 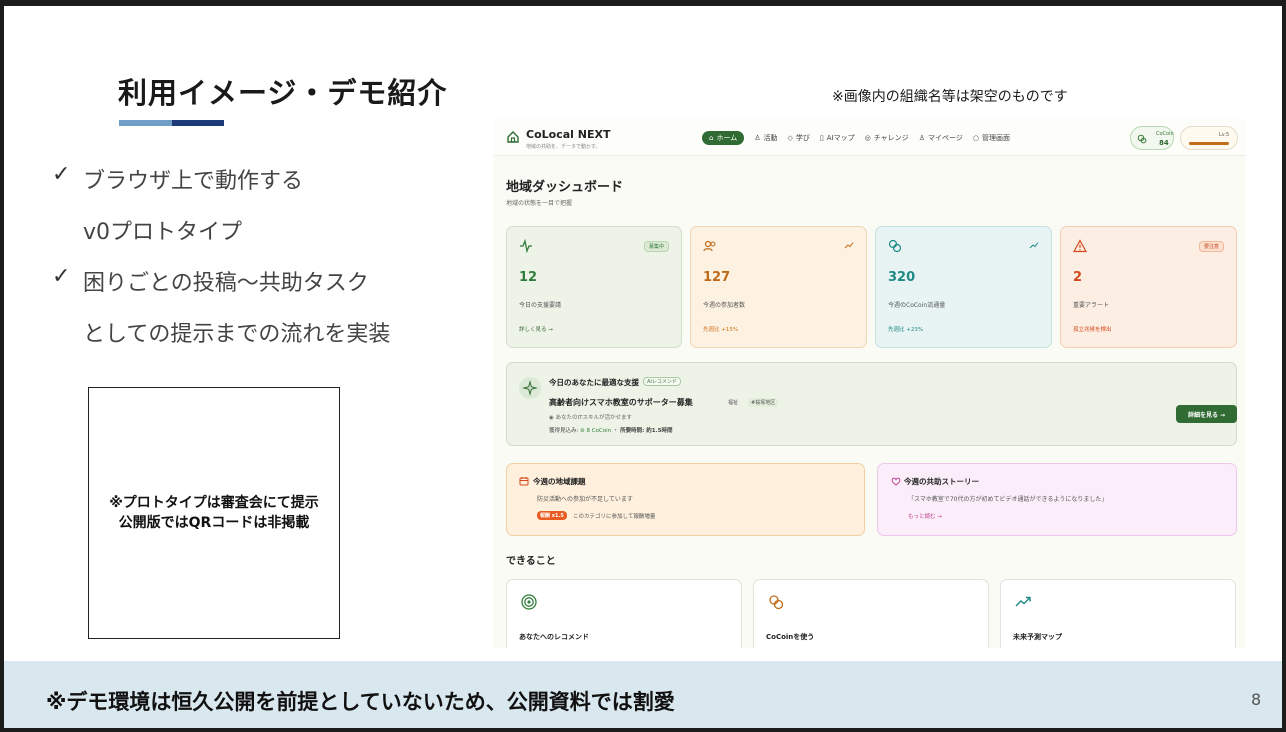 What do you see at coordinates (896, 481) in the screenshot?
I see `heart-icon` at bounding box center [896, 481].